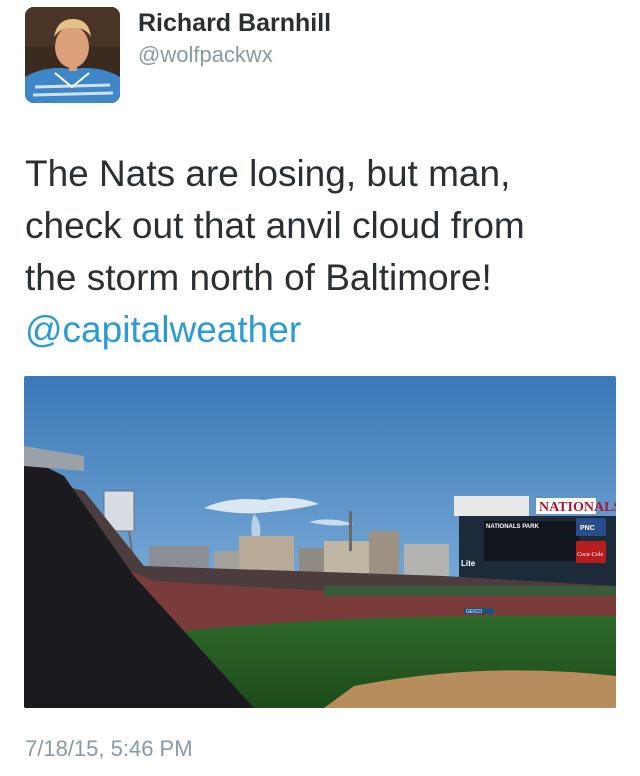 The width and height of the screenshot is (640, 776). What do you see at coordinates (268, 173) in the screenshot?
I see `tweet-line: The Nats are losing, but man,` at bounding box center [268, 173].